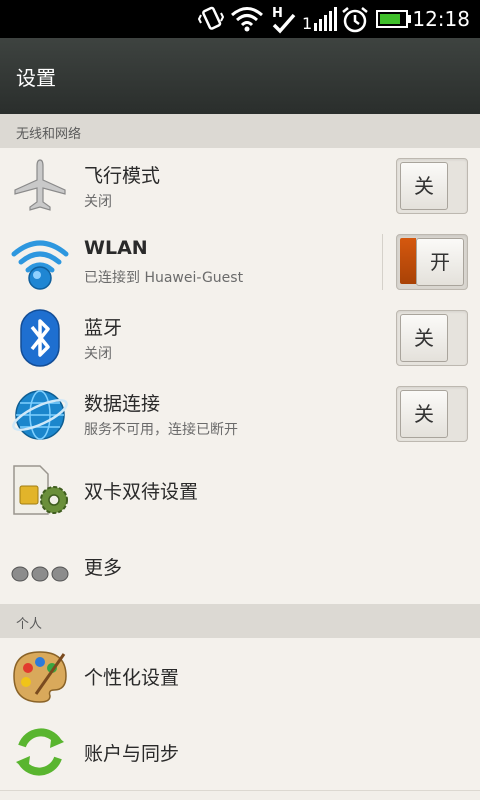  I want to click on setting-label: 飞行模式, so click(122, 176).